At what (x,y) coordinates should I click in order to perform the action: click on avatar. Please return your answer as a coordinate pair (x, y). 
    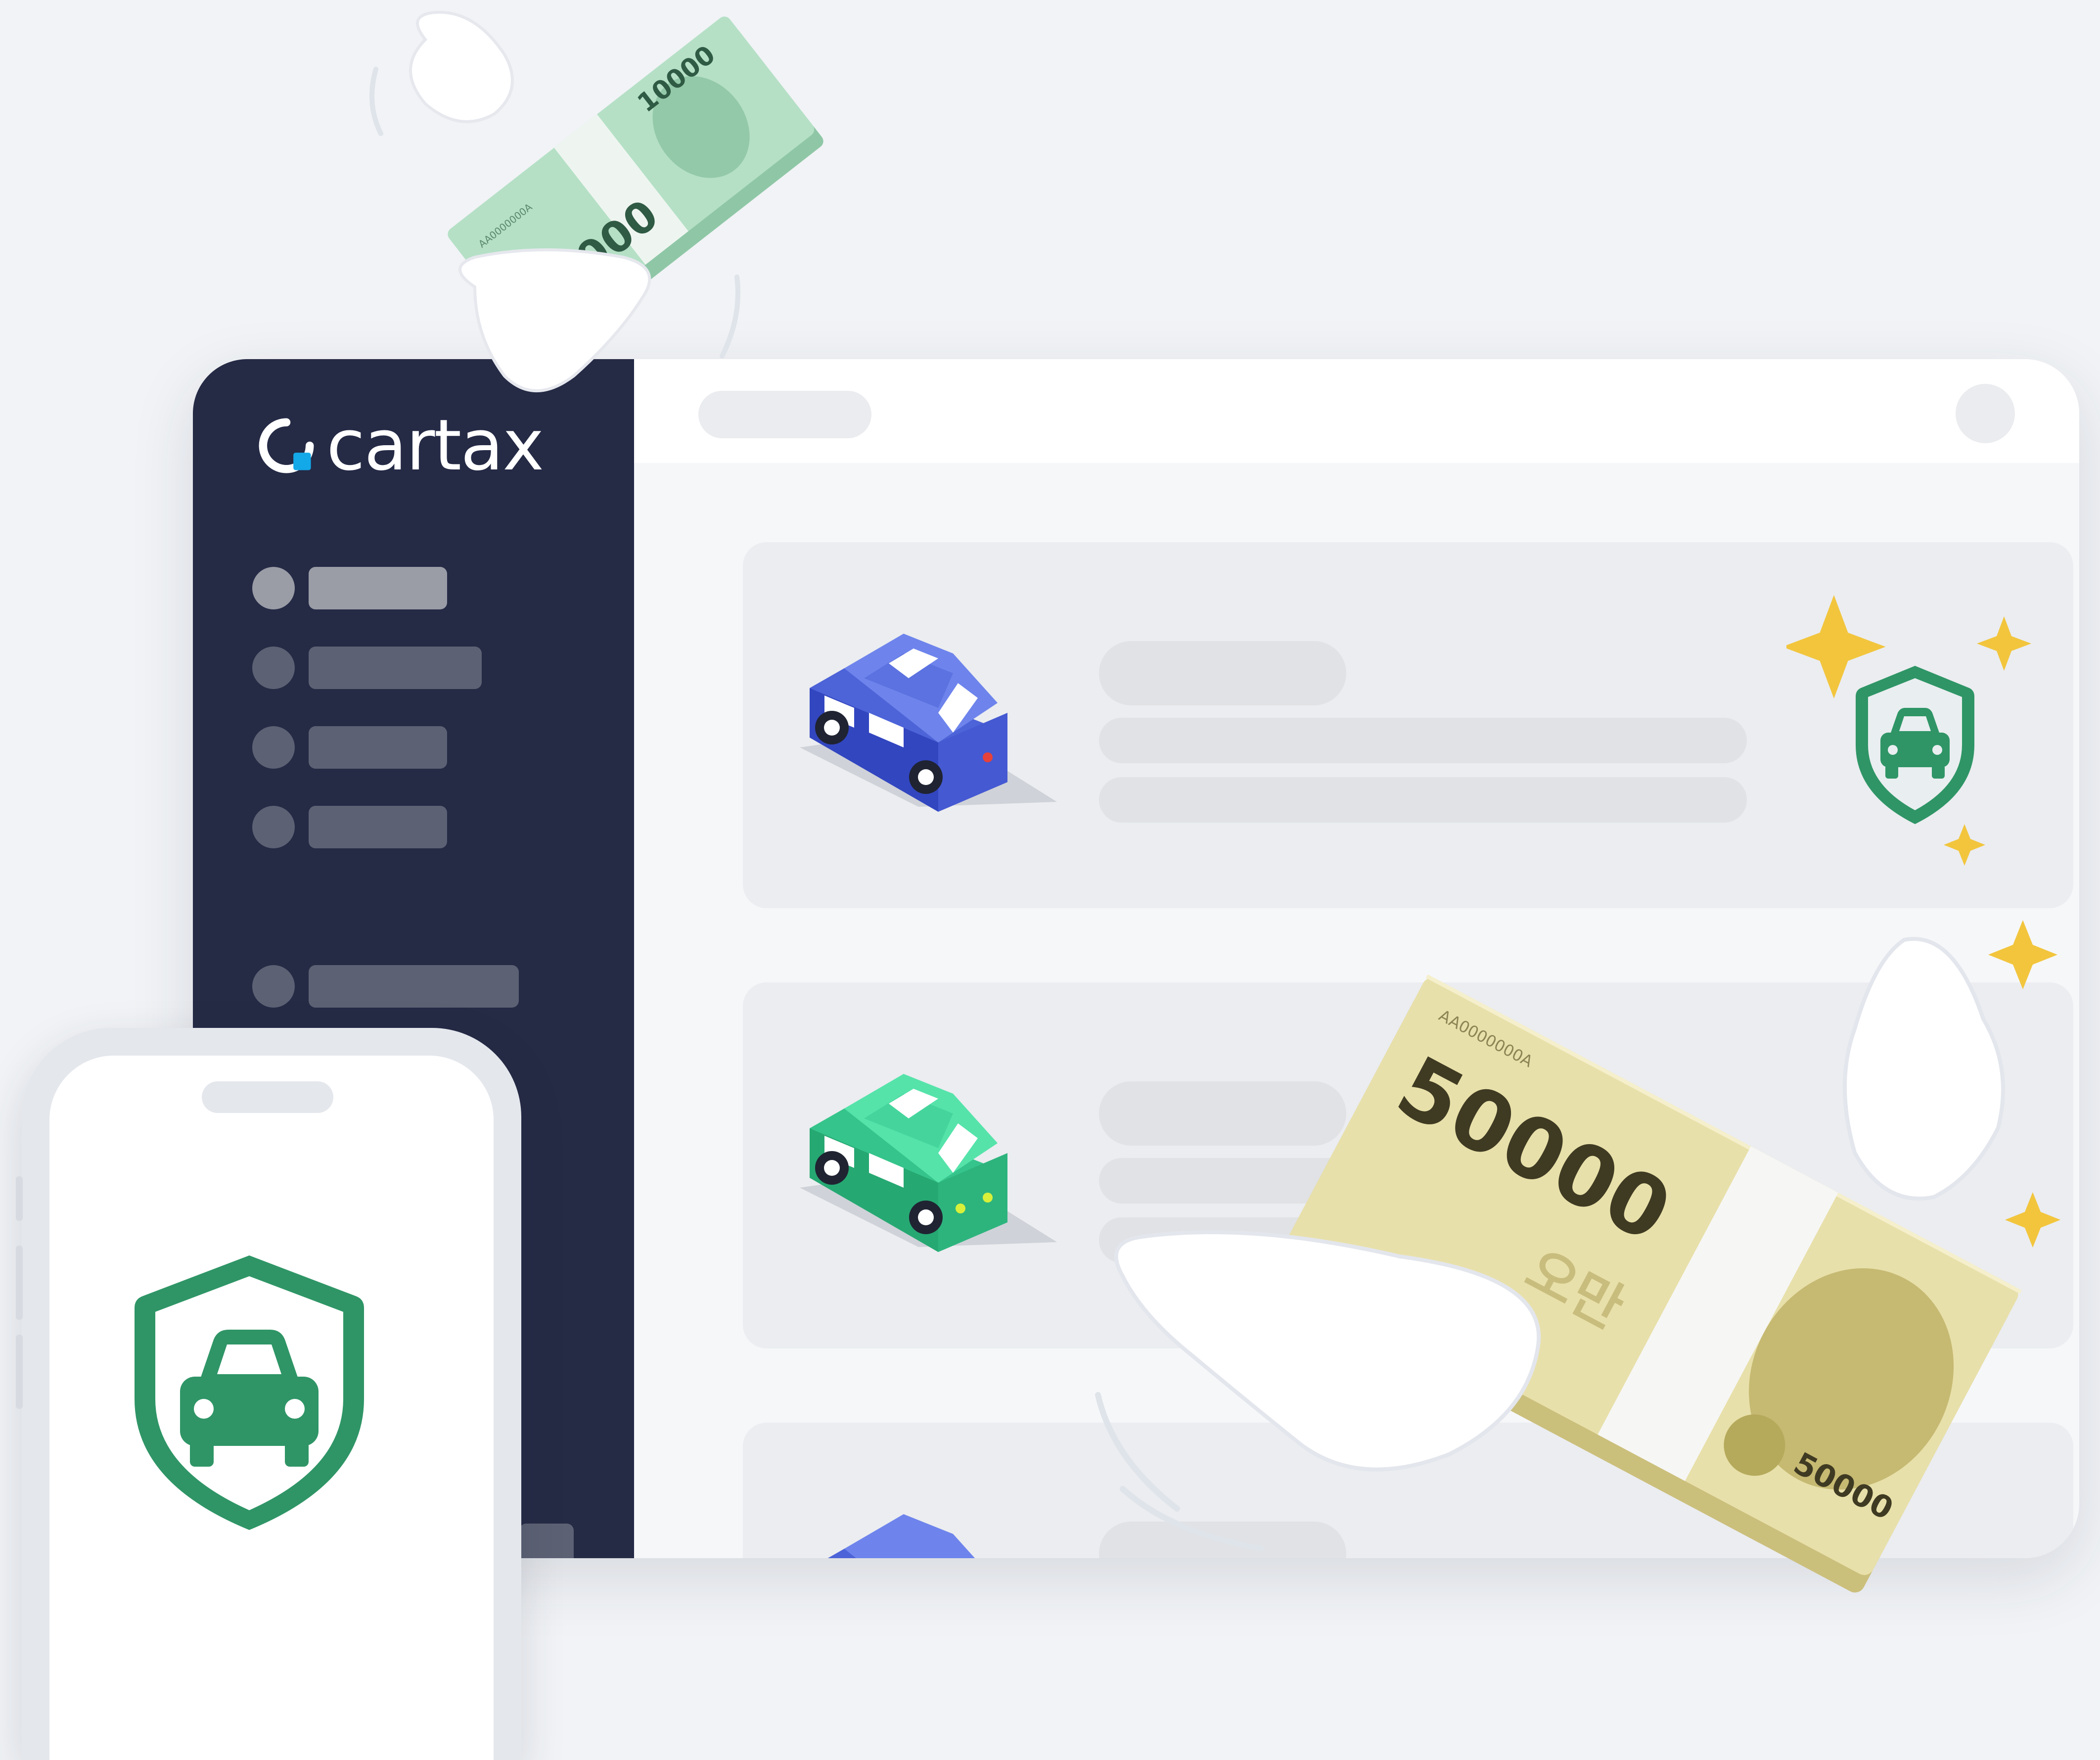
    Looking at the image, I should click on (1986, 413).